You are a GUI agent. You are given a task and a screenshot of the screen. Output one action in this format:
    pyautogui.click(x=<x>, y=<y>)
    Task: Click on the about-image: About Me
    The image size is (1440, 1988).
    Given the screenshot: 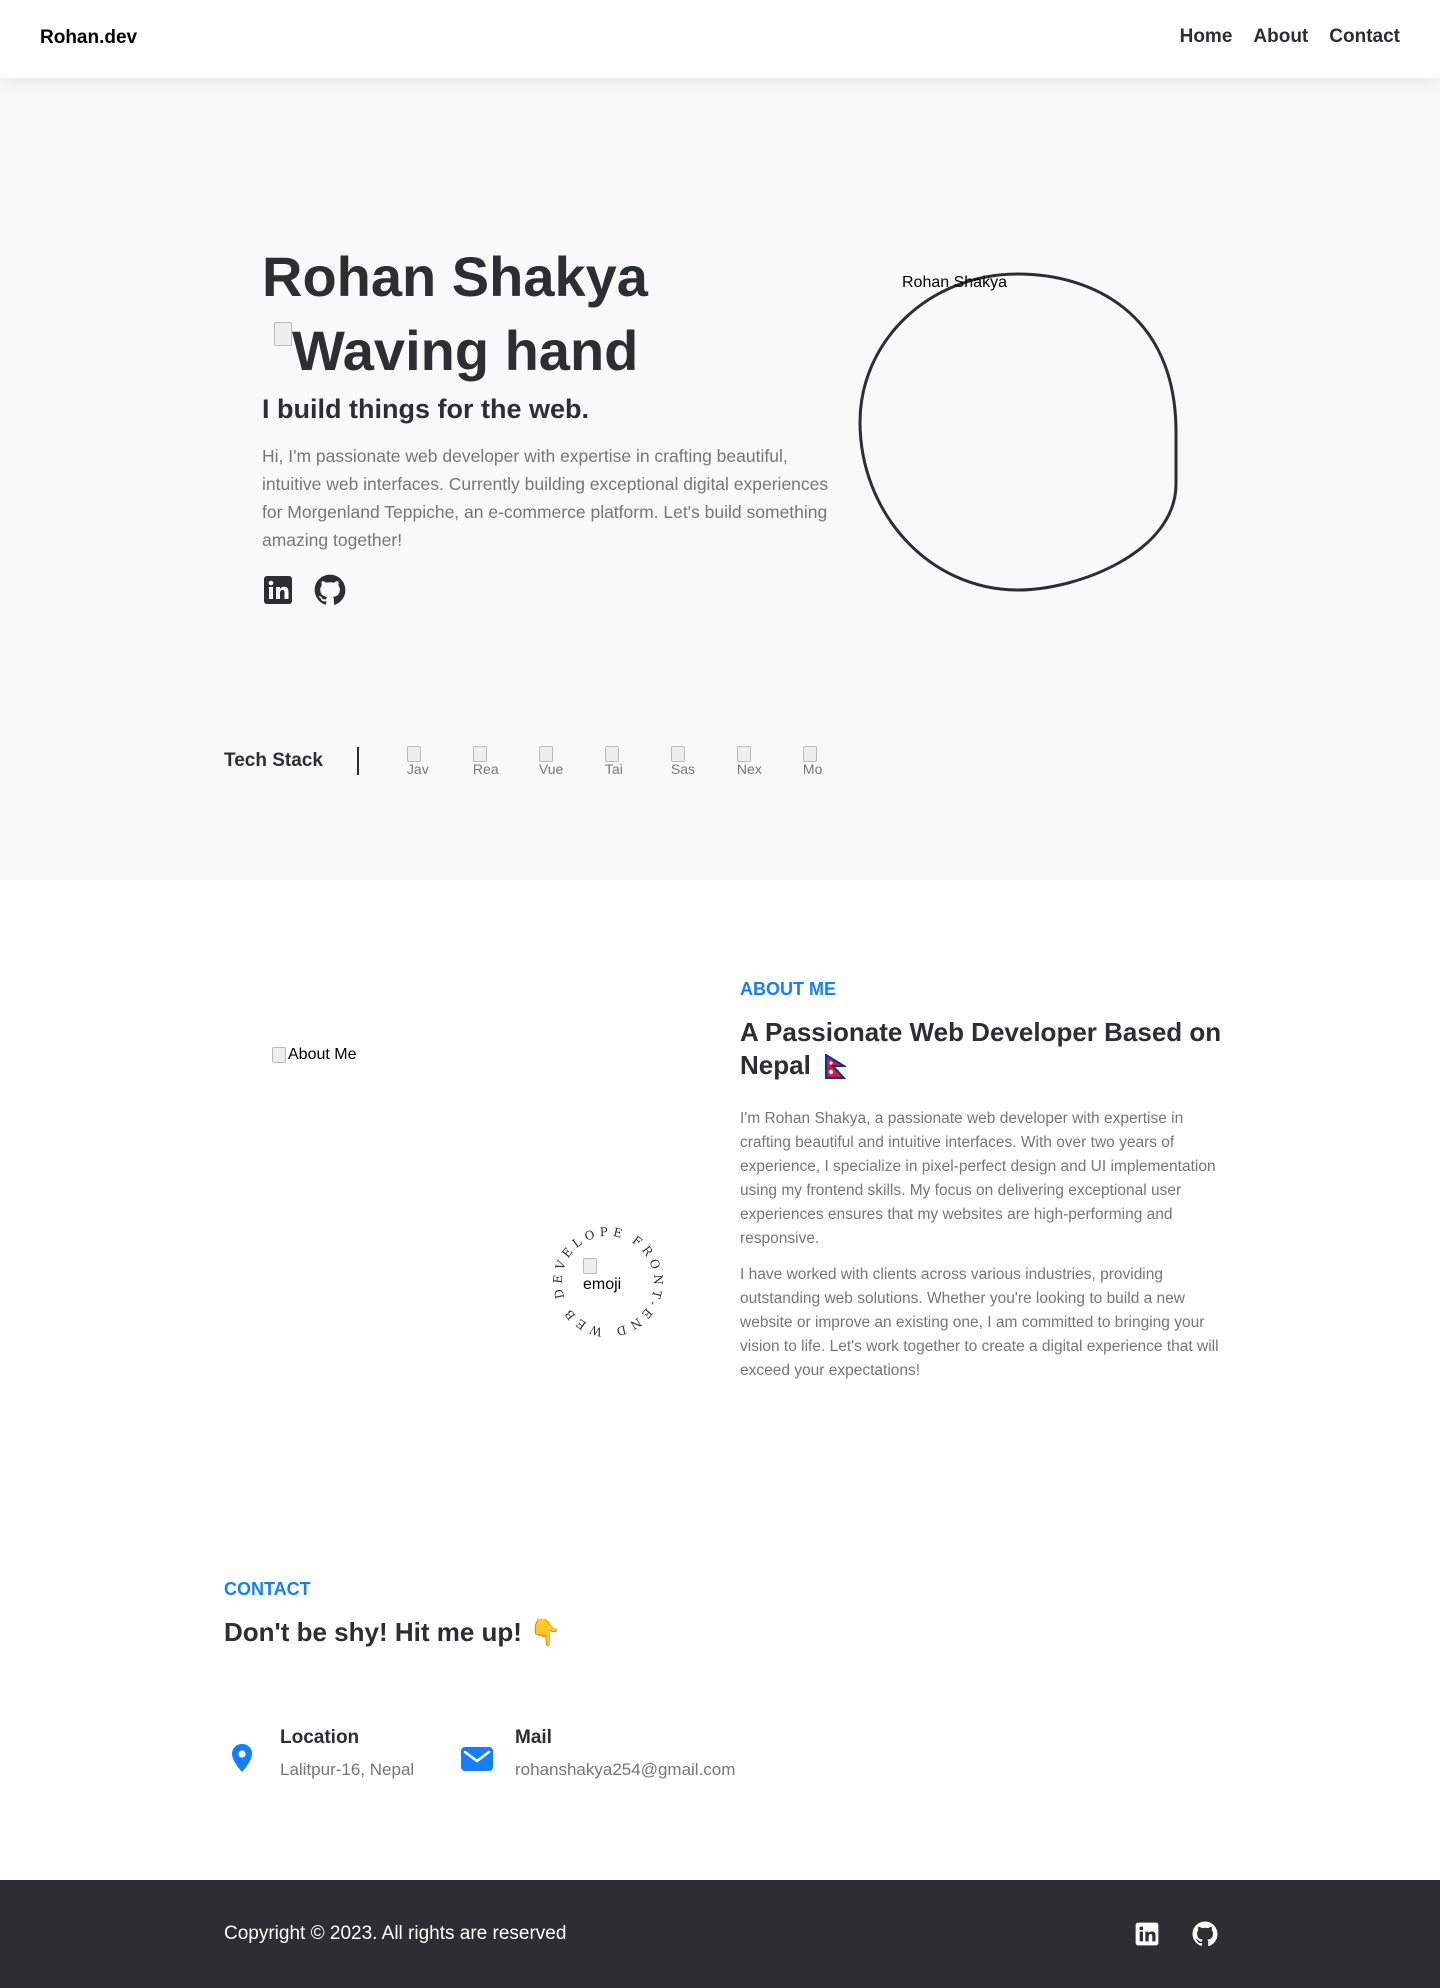 What is the action you would take?
    pyautogui.click(x=314, y=1055)
    